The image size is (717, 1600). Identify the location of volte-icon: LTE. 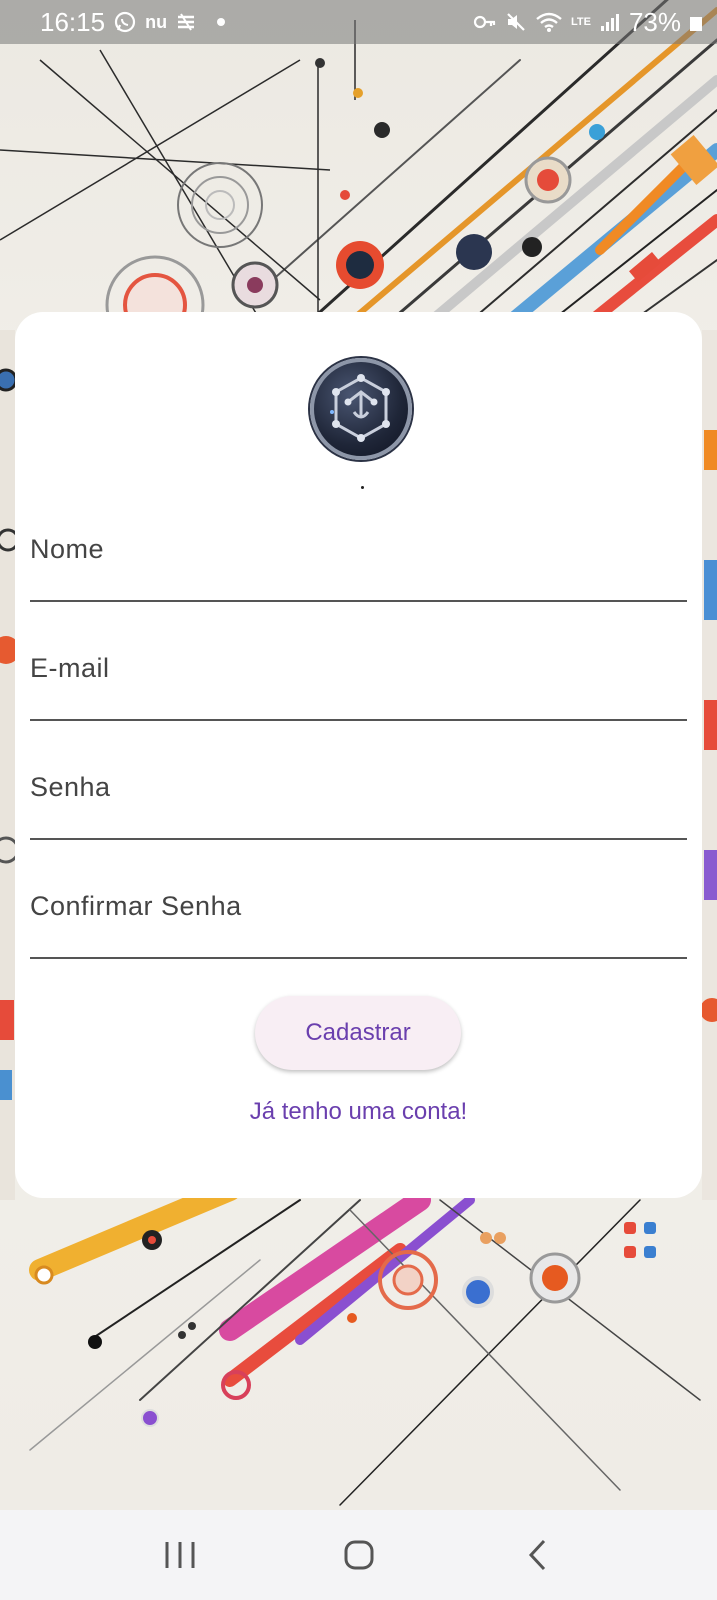
(580, 21).